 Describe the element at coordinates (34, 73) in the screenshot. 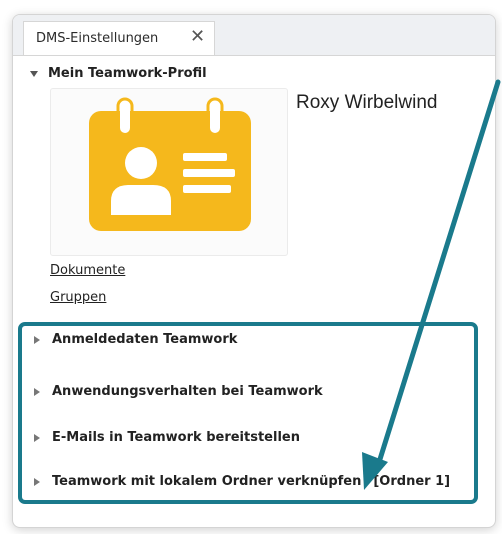

I see `triangle-down-icon` at that location.